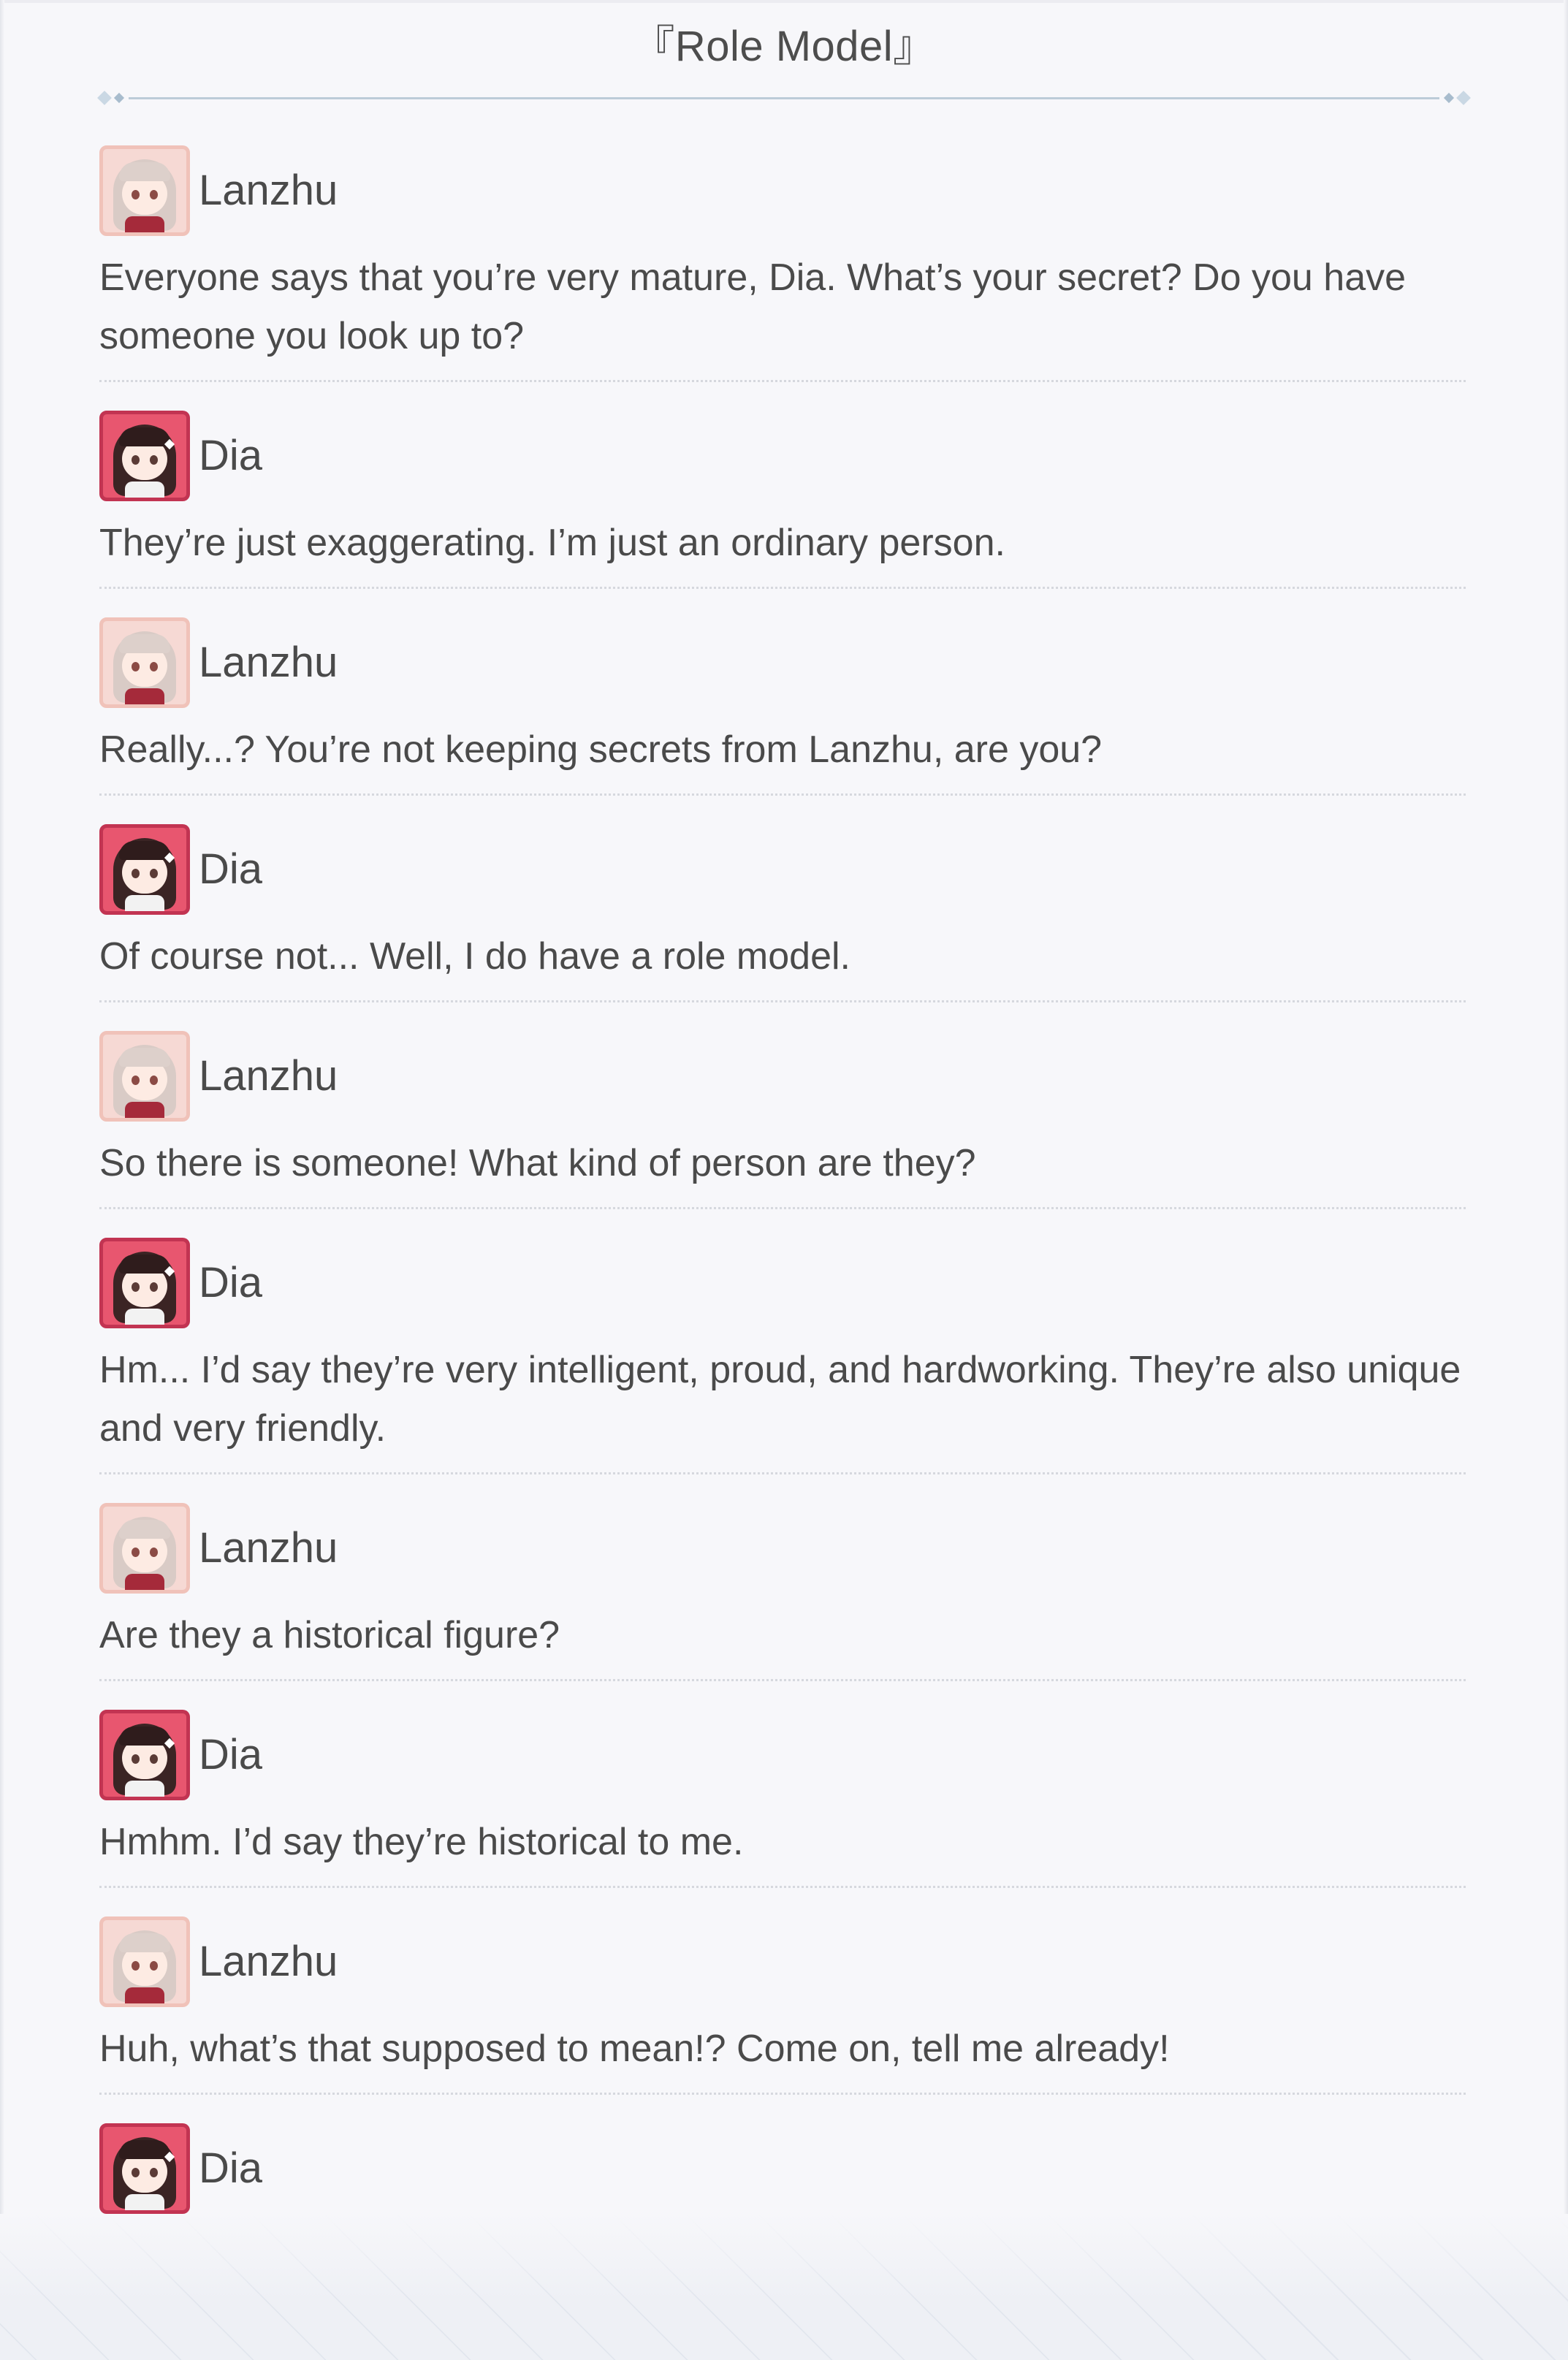 Image resolution: width=1568 pixels, height=2360 pixels. I want to click on dialogue-entry: Lanzhu Are they a historical figure?, so click(782, 1577).